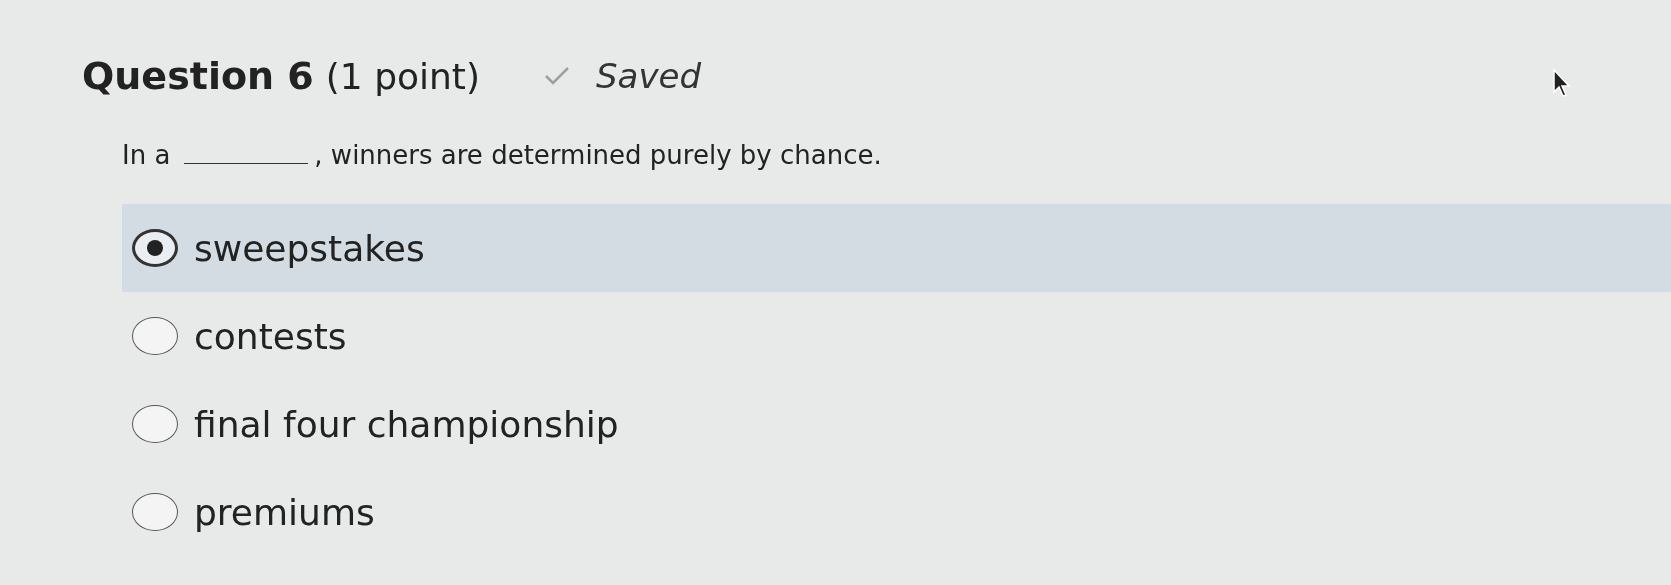 The height and width of the screenshot is (585, 1671). What do you see at coordinates (649, 76) in the screenshot?
I see `save-status: Saved` at bounding box center [649, 76].